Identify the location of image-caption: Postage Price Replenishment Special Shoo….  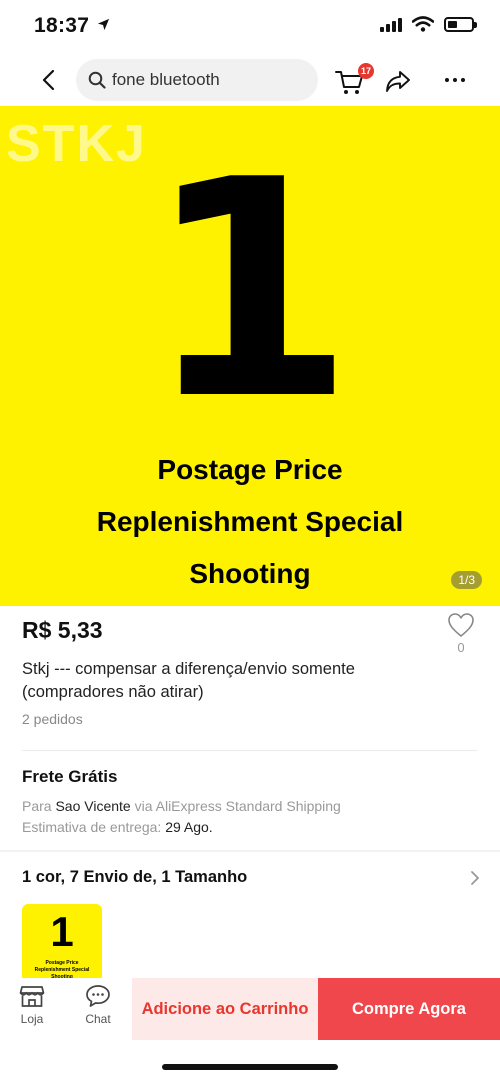
(250, 522).